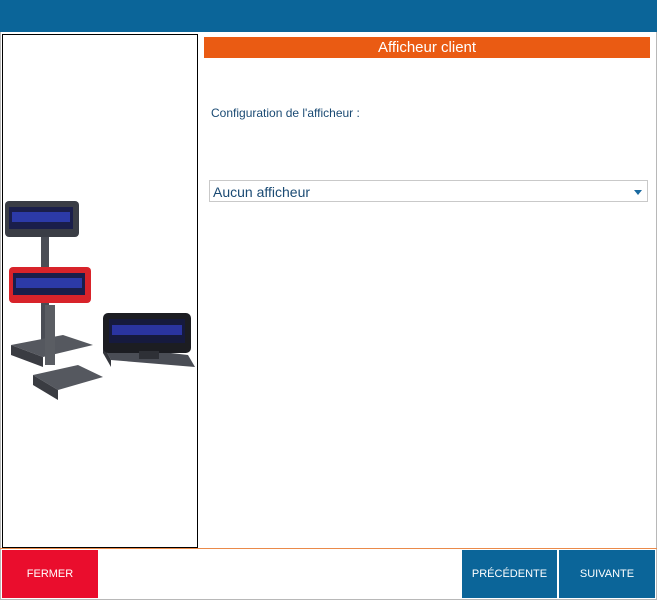 The width and height of the screenshot is (657, 600). Describe the element at coordinates (427, 47) in the screenshot. I see `section-title: Afficheur client` at that location.